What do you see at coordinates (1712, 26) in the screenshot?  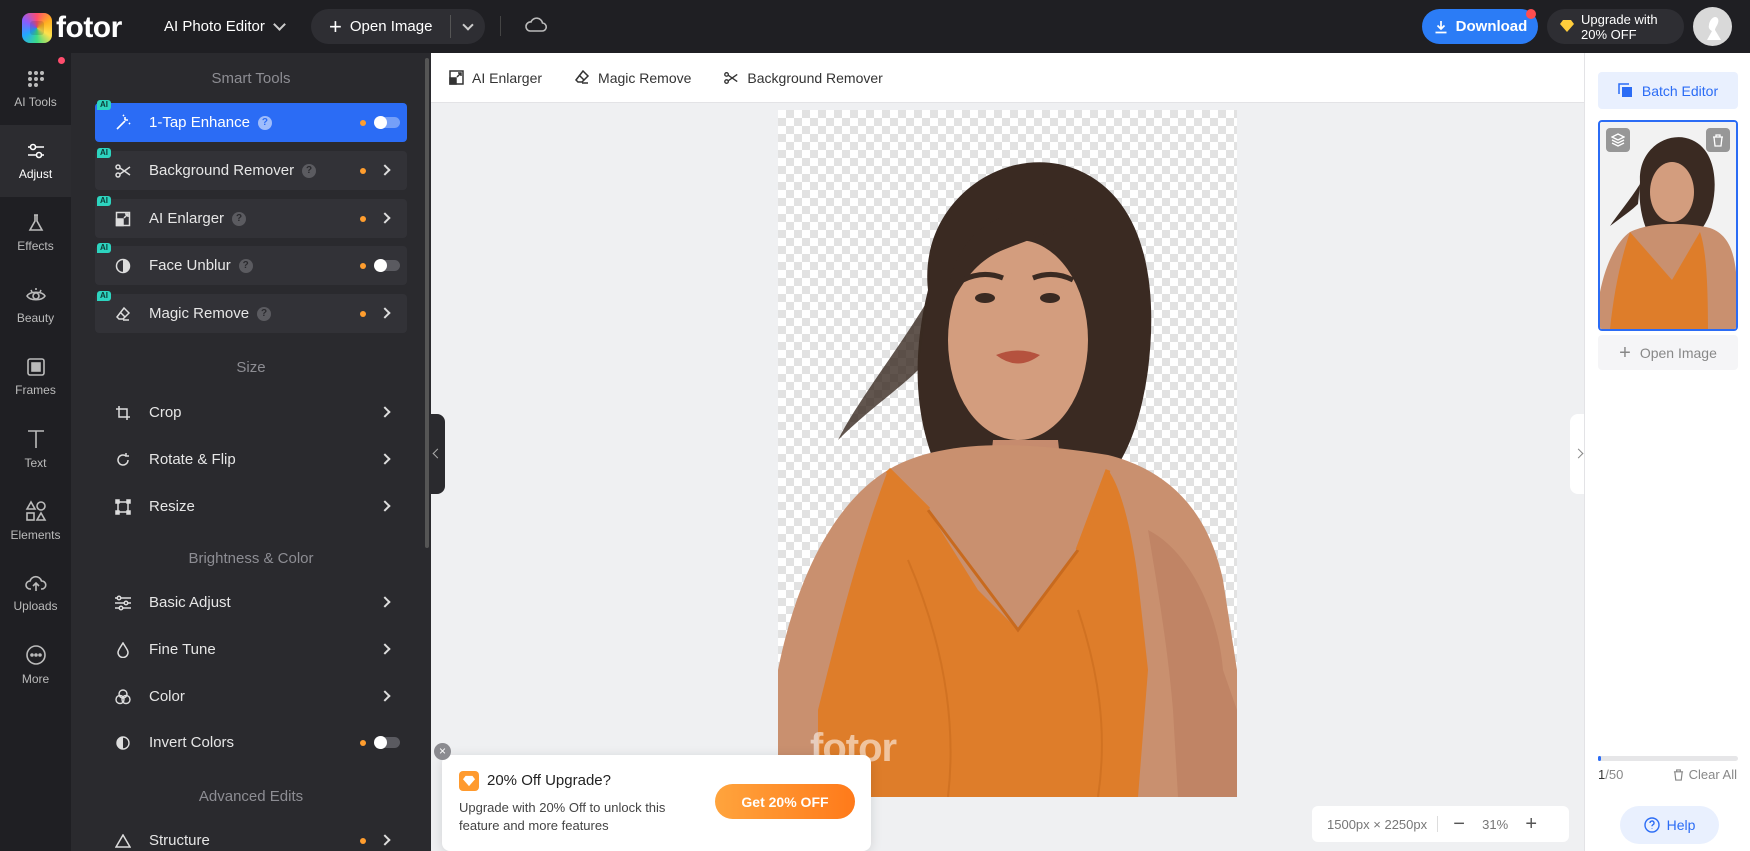 I see `avatar` at bounding box center [1712, 26].